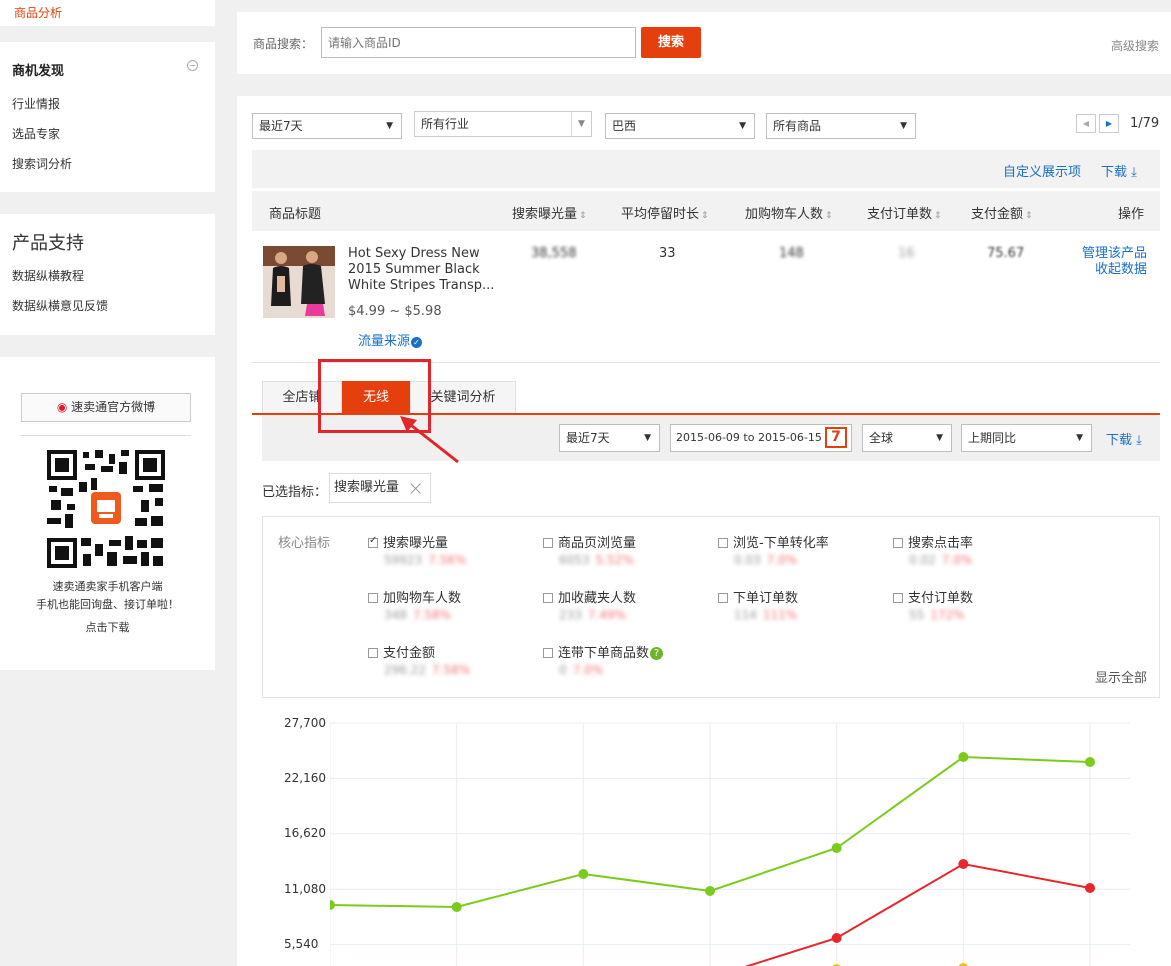  What do you see at coordinates (390, 339) in the screenshot?
I see `traffic-source-link: 流量来源 ✓` at bounding box center [390, 339].